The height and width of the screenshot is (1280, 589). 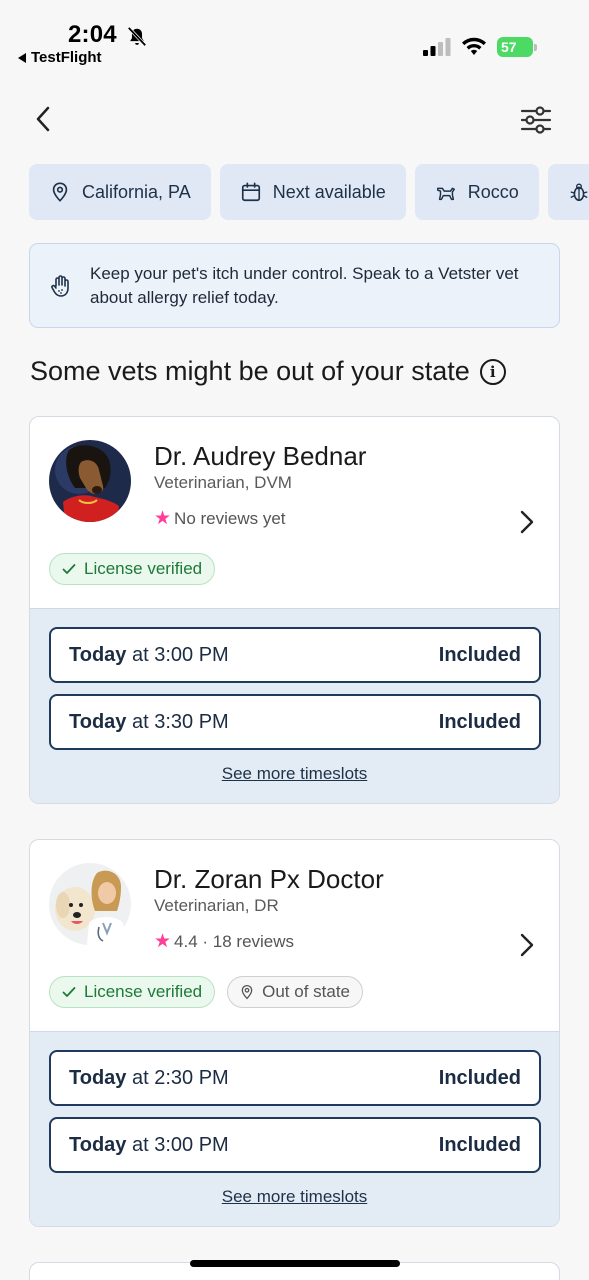 I want to click on out-of-state-badge: Out of state, so click(x=295, y=992).